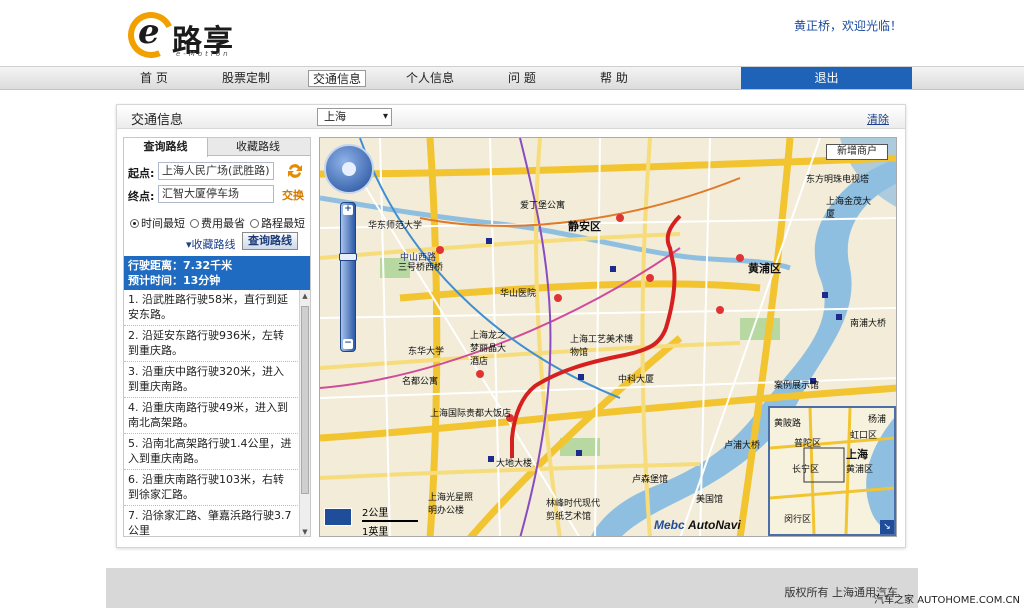  I want to click on logo-subtitle: e-Motion, so click(203, 54).